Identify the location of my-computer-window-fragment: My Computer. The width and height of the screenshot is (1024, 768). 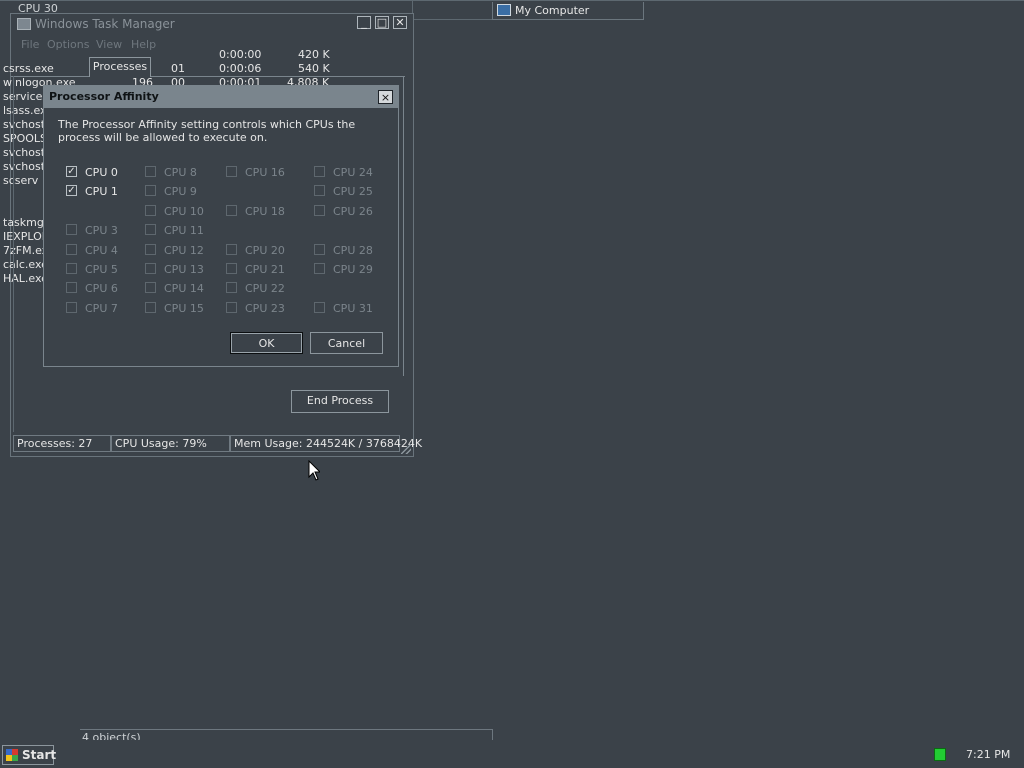
(568, 11).